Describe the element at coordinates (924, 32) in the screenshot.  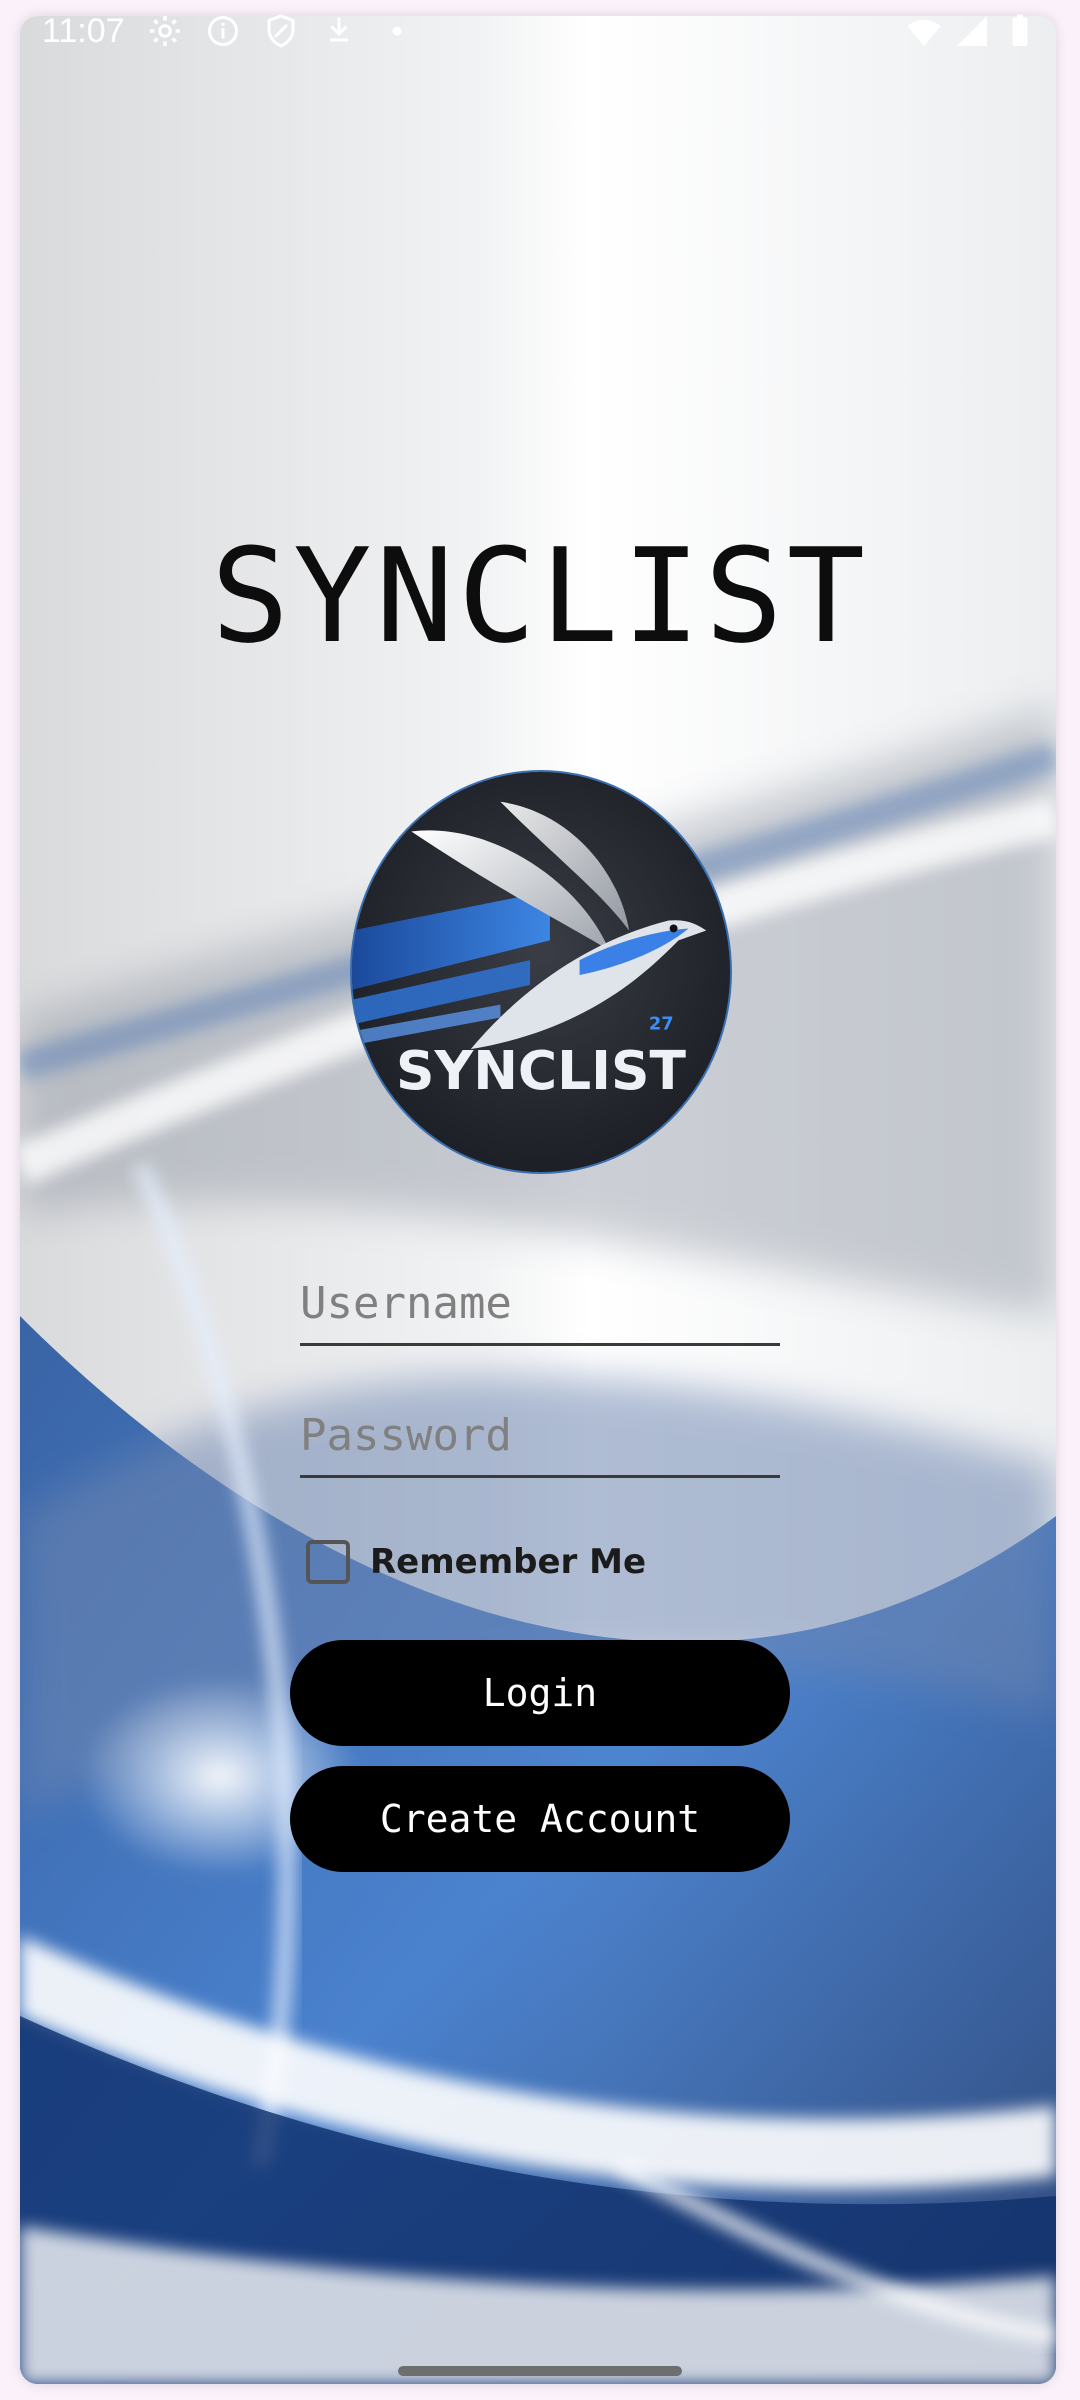
I see `wifi-icon` at that location.